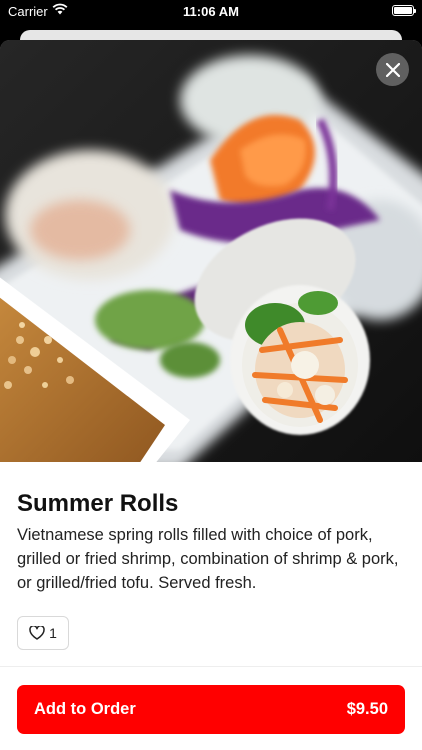 This screenshot has width=422, height=750. Describe the element at coordinates (85, 709) in the screenshot. I see `add-to-order-label: Add to Order` at that location.